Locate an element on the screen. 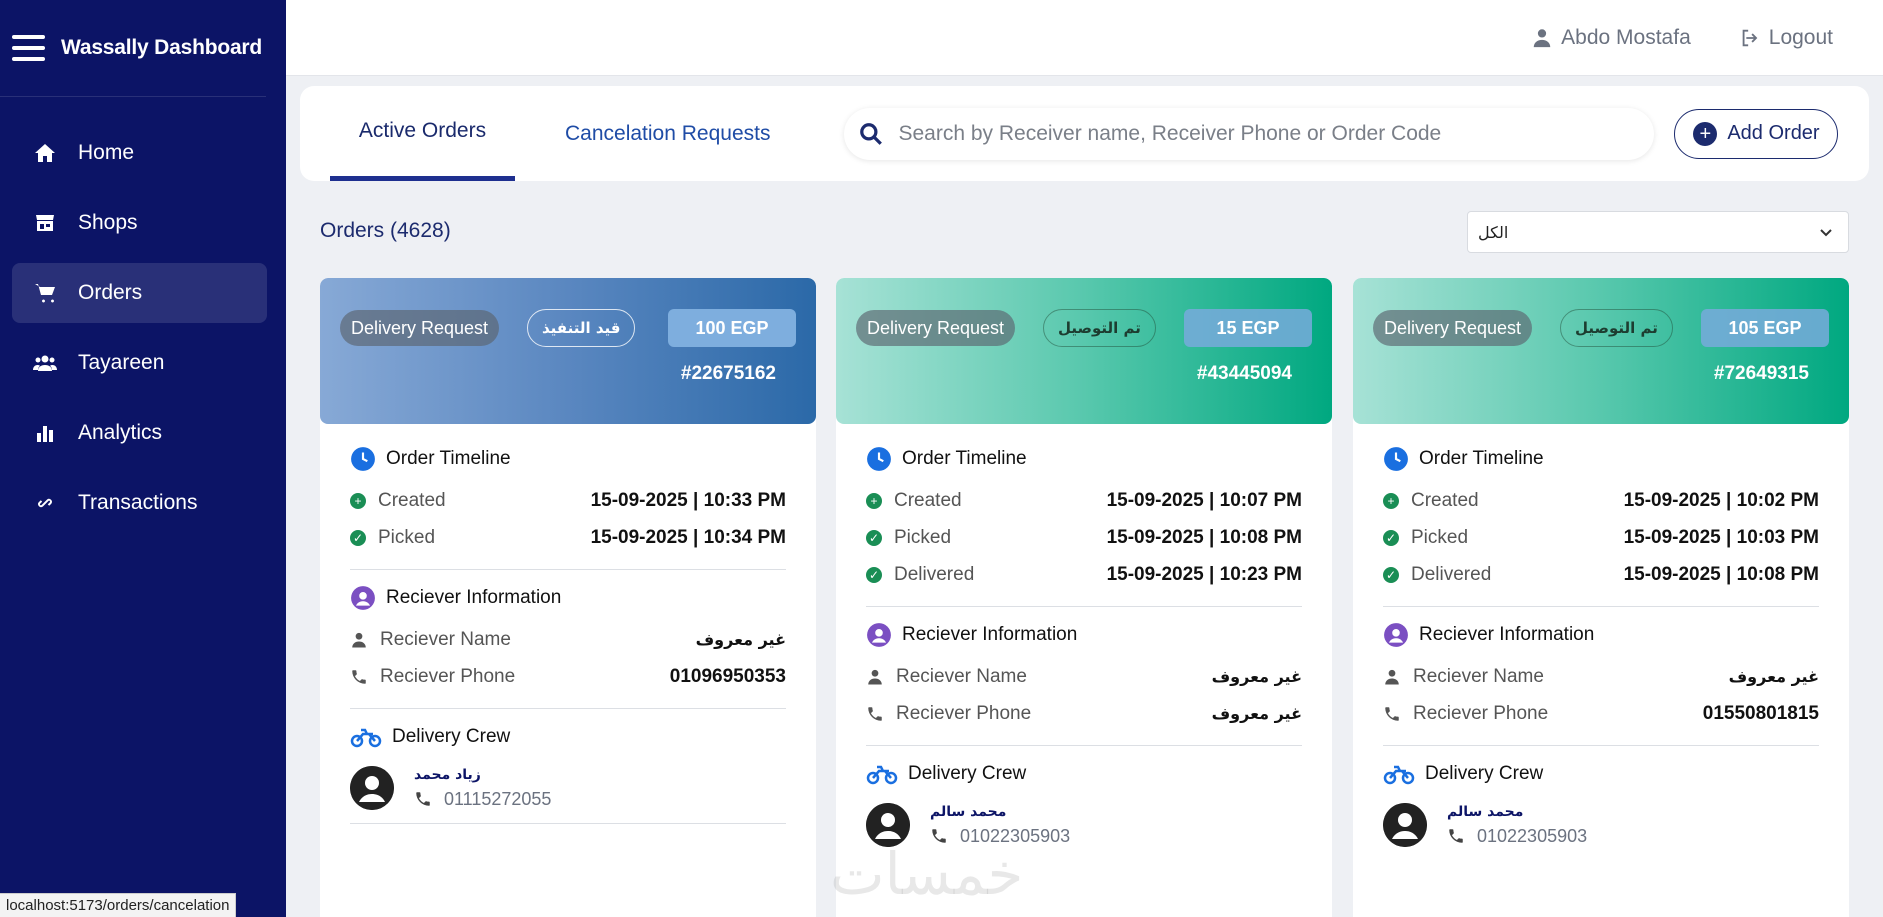 The height and width of the screenshot is (917, 1883). sidebar-item-transactions: Transactions is located at coordinates (139, 503).